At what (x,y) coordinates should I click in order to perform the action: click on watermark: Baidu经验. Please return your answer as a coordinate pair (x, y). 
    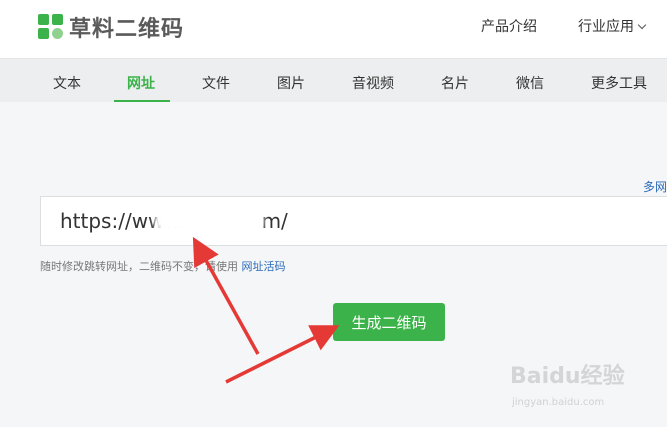
    Looking at the image, I should click on (567, 376).